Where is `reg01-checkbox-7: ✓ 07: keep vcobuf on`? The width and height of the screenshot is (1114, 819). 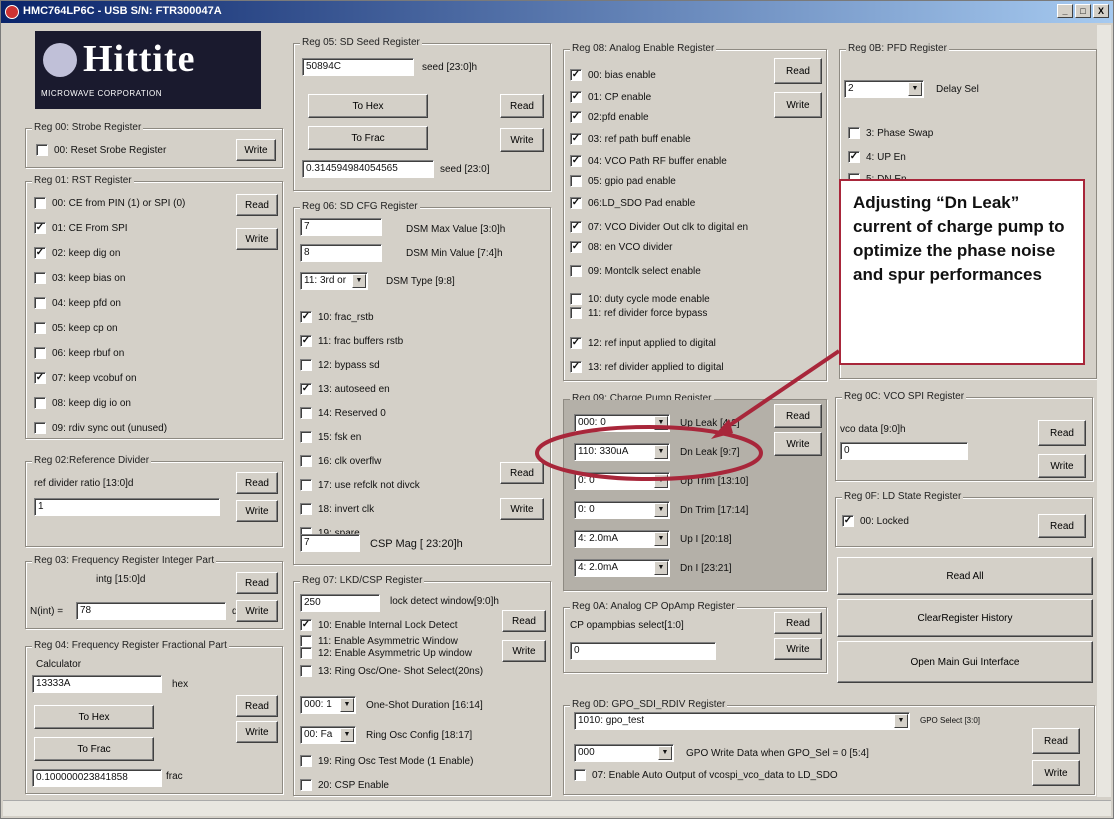
reg01-checkbox-7: ✓ 07: keep vcobuf on is located at coordinates (85, 378).